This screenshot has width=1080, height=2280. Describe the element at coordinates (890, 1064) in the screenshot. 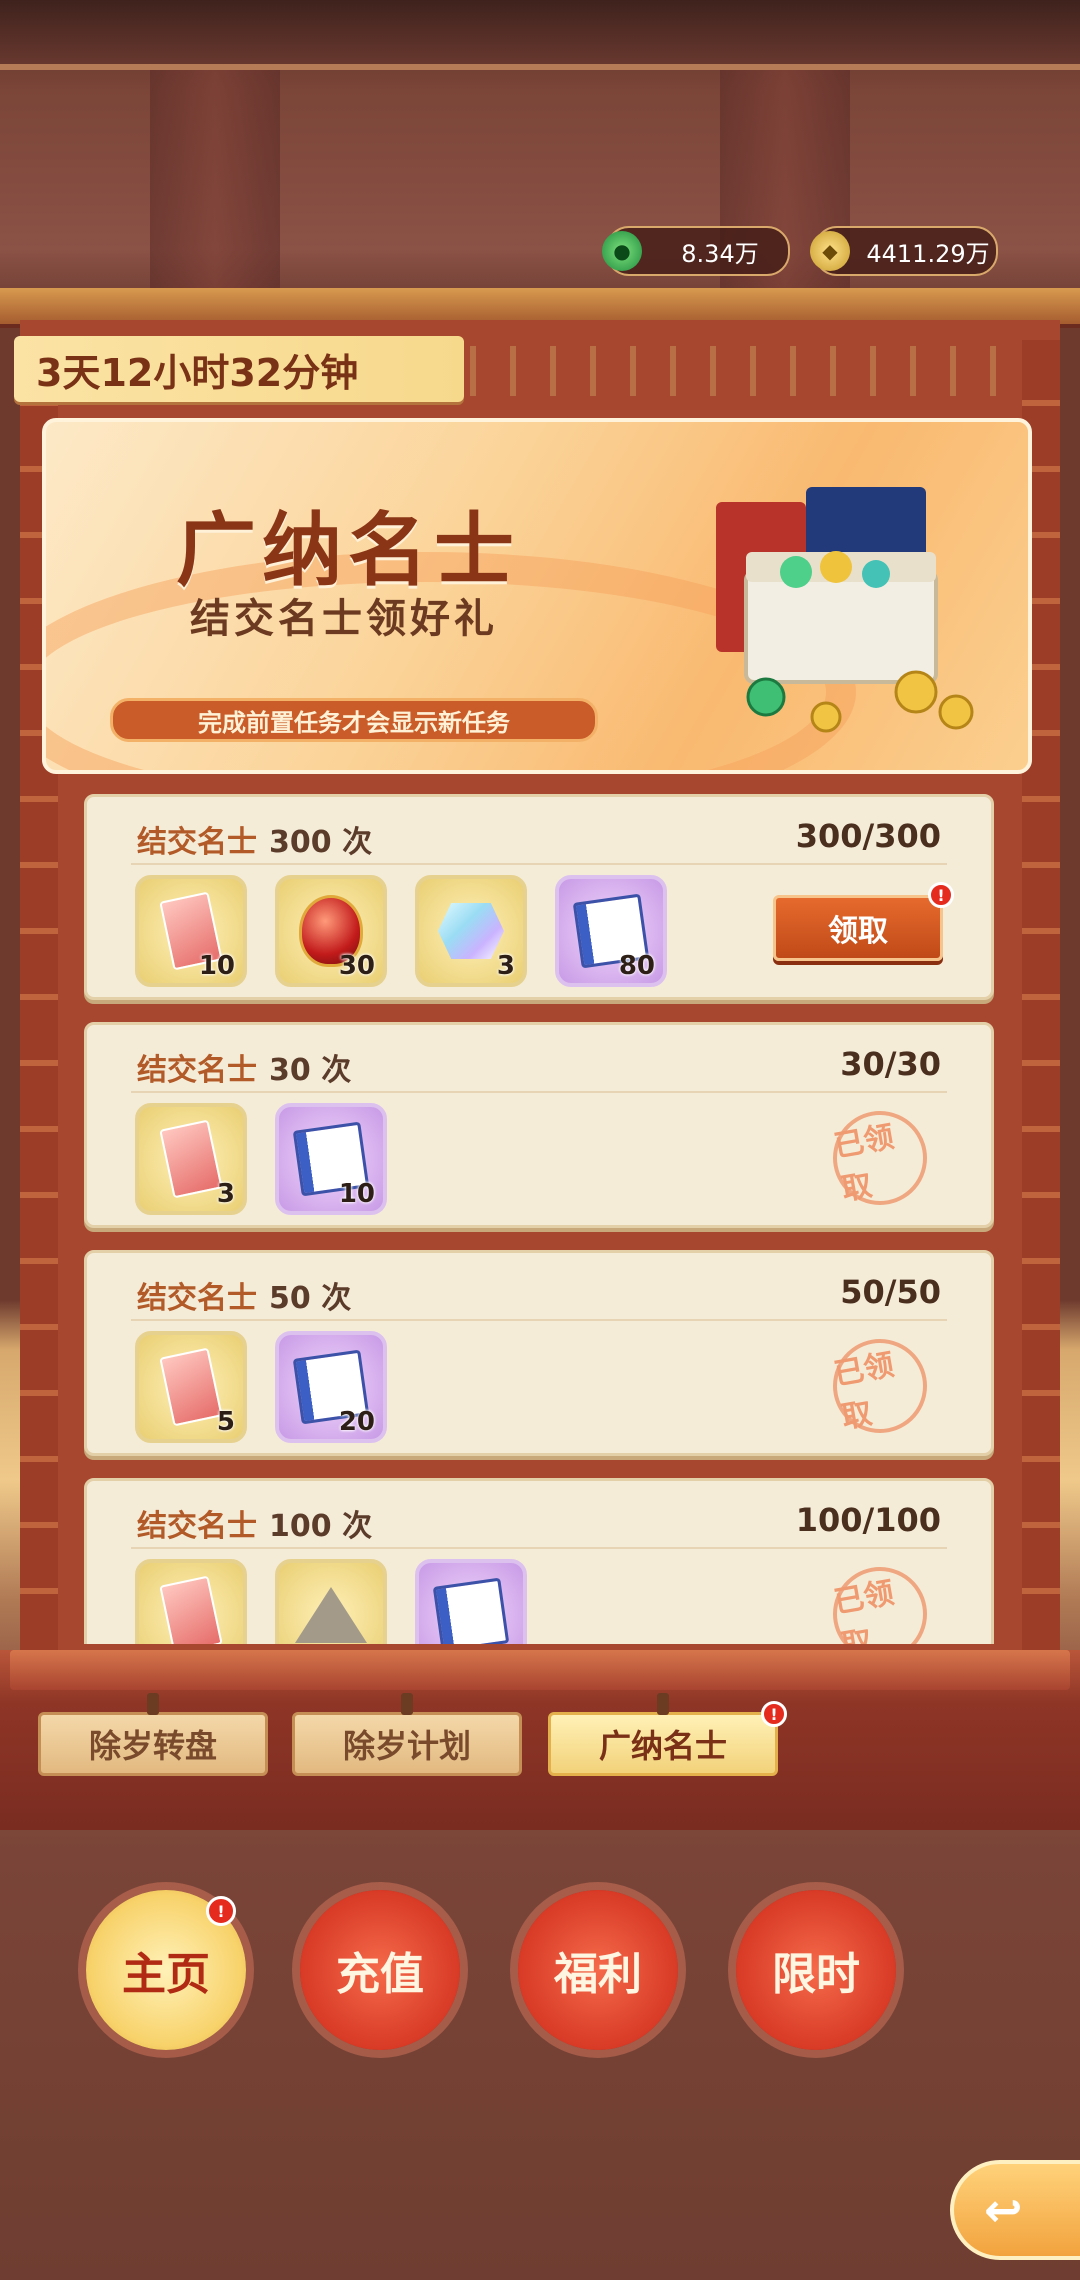

I see `task-progress: 30/30` at that location.